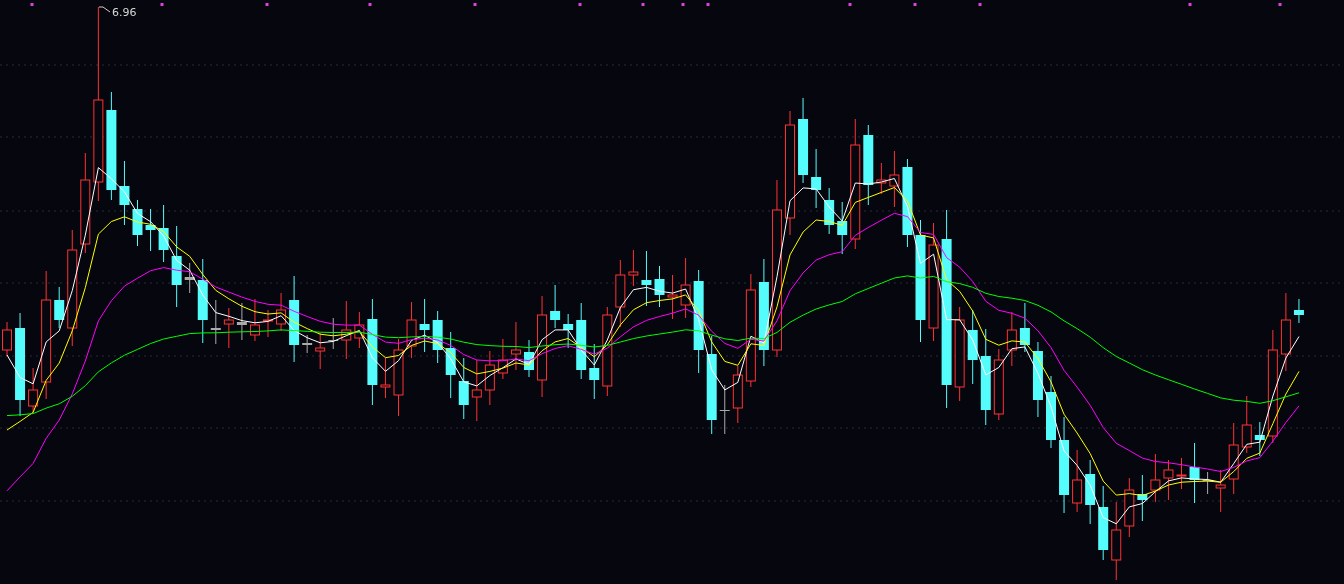 The image size is (1344, 584). I want to click on high-price-label: 6.96, so click(124, 12).